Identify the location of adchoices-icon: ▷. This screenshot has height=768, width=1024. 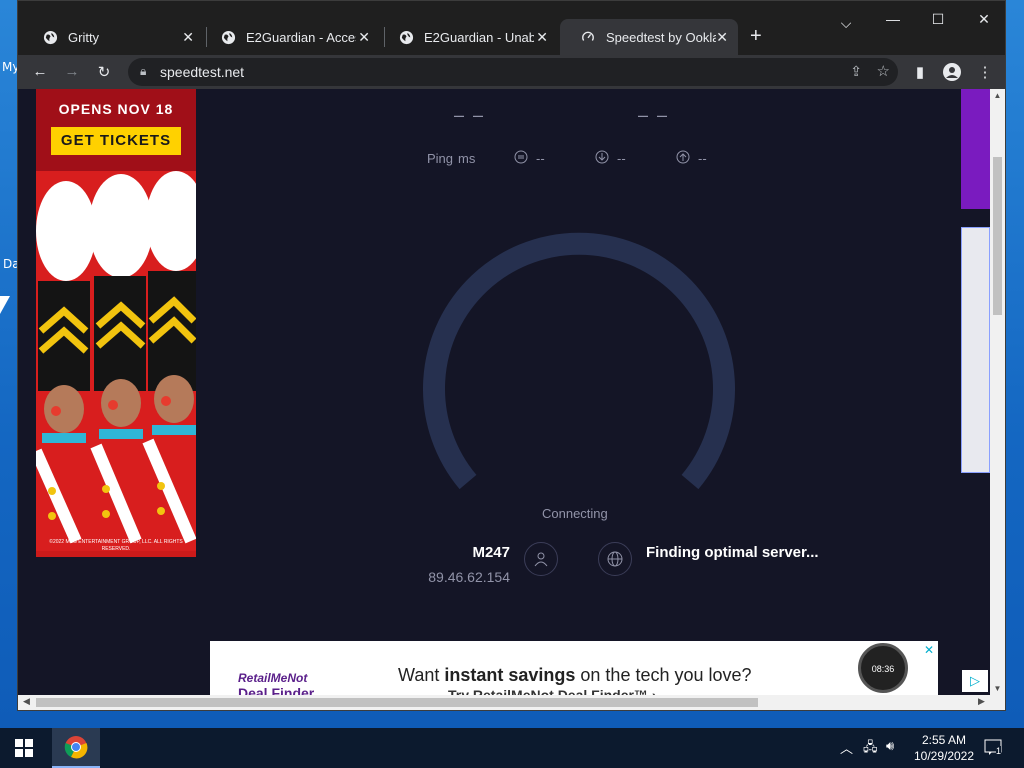
(975, 681).